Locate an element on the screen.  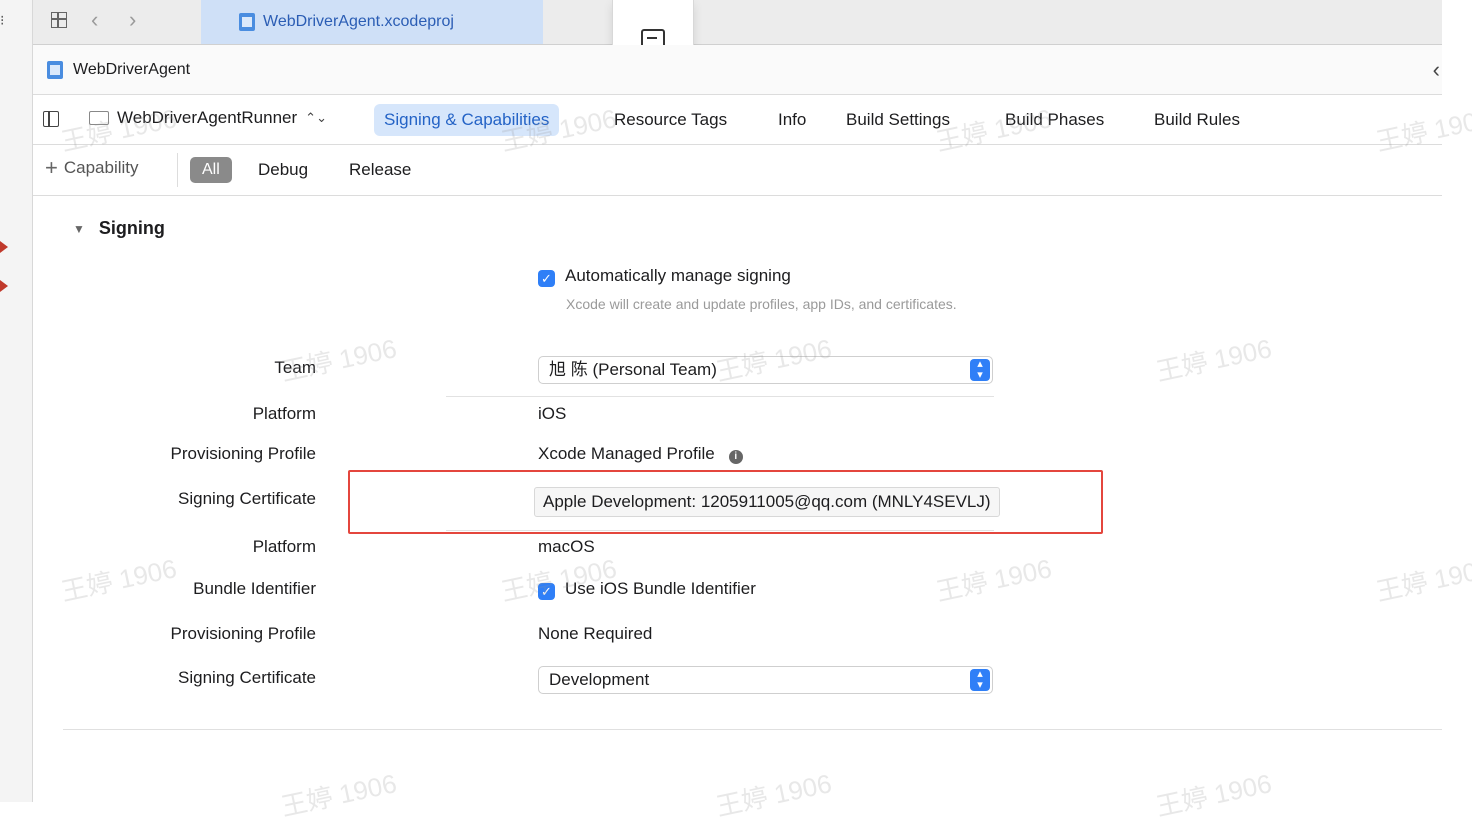
target-selector: WebDriverAgentRunner ⌃⌄ is located at coordinates (208, 118).